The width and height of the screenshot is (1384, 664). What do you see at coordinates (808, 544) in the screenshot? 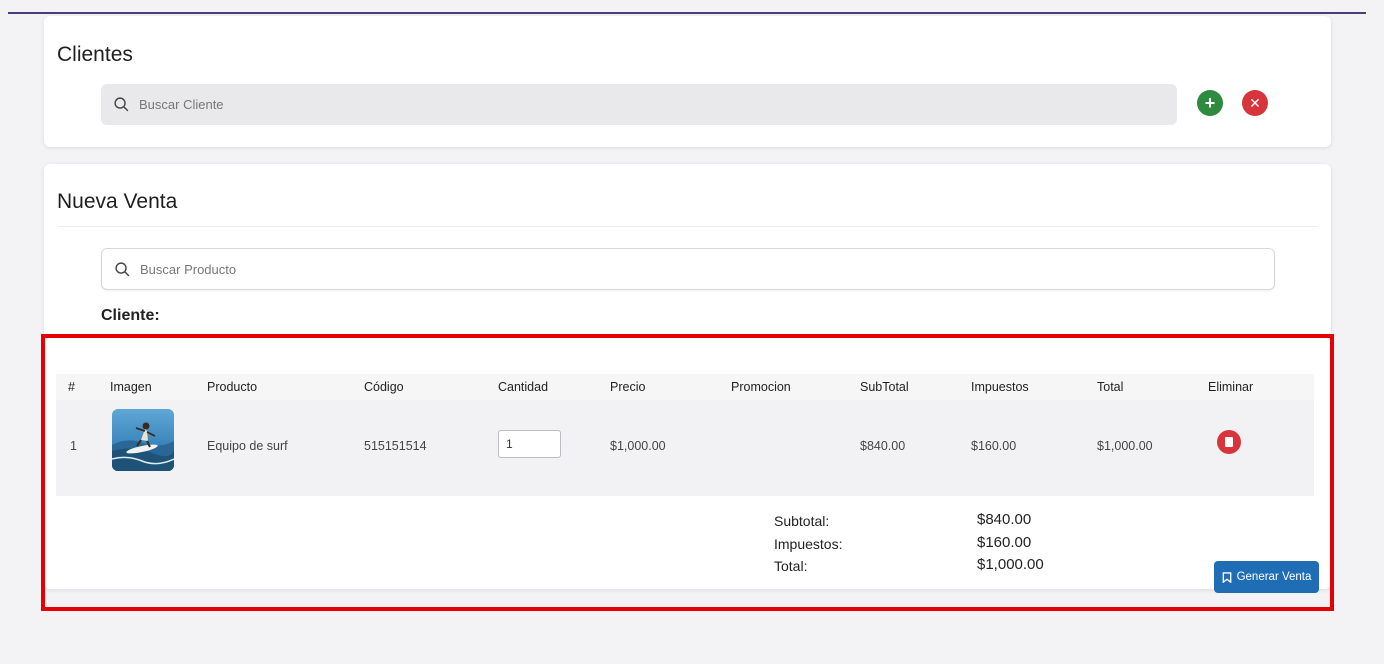
I see `summary-taxes-label: Impuestos:` at bounding box center [808, 544].